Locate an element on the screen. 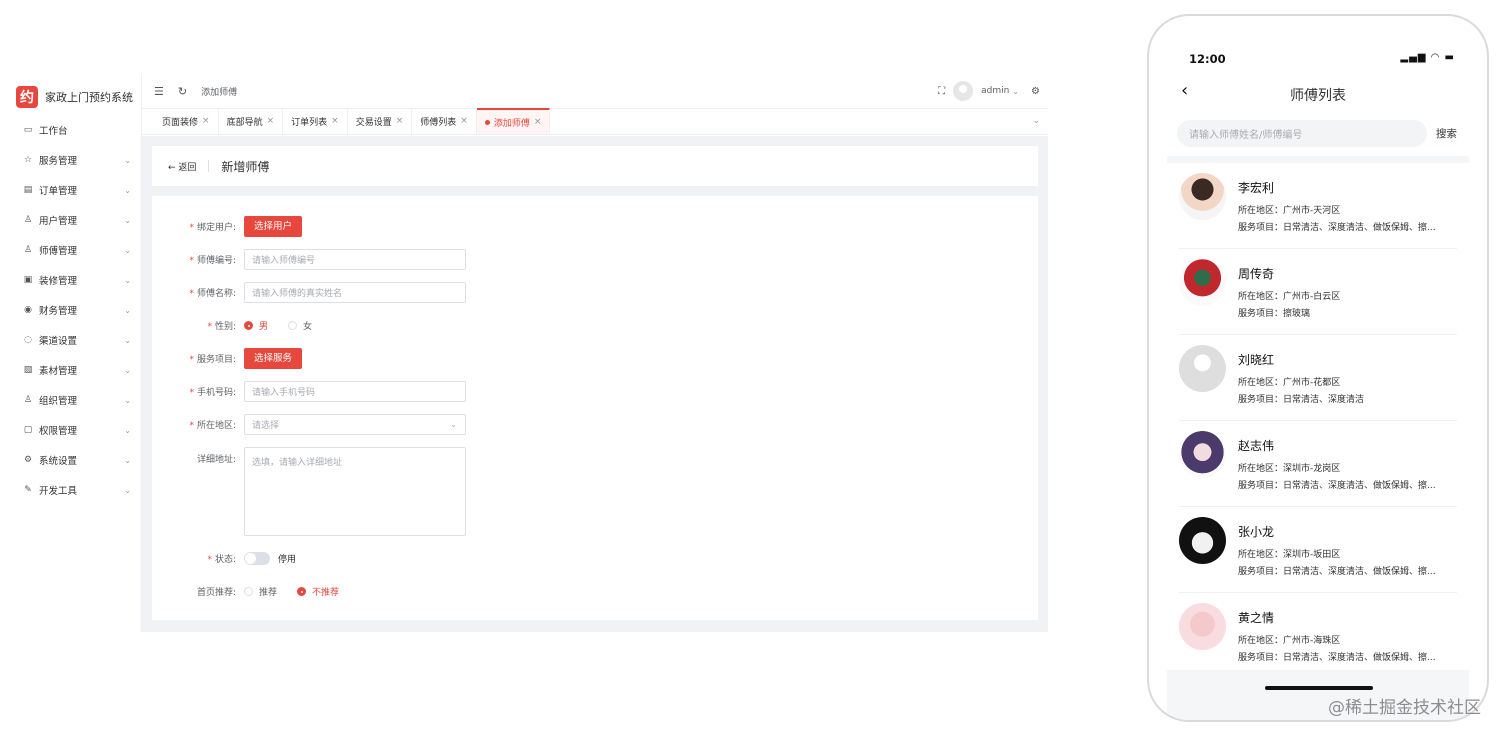 The height and width of the screenshot is (736, 1512). topbar-right: ⛶ admin ⌄ ⚙ is located at coordinates (993, 91).